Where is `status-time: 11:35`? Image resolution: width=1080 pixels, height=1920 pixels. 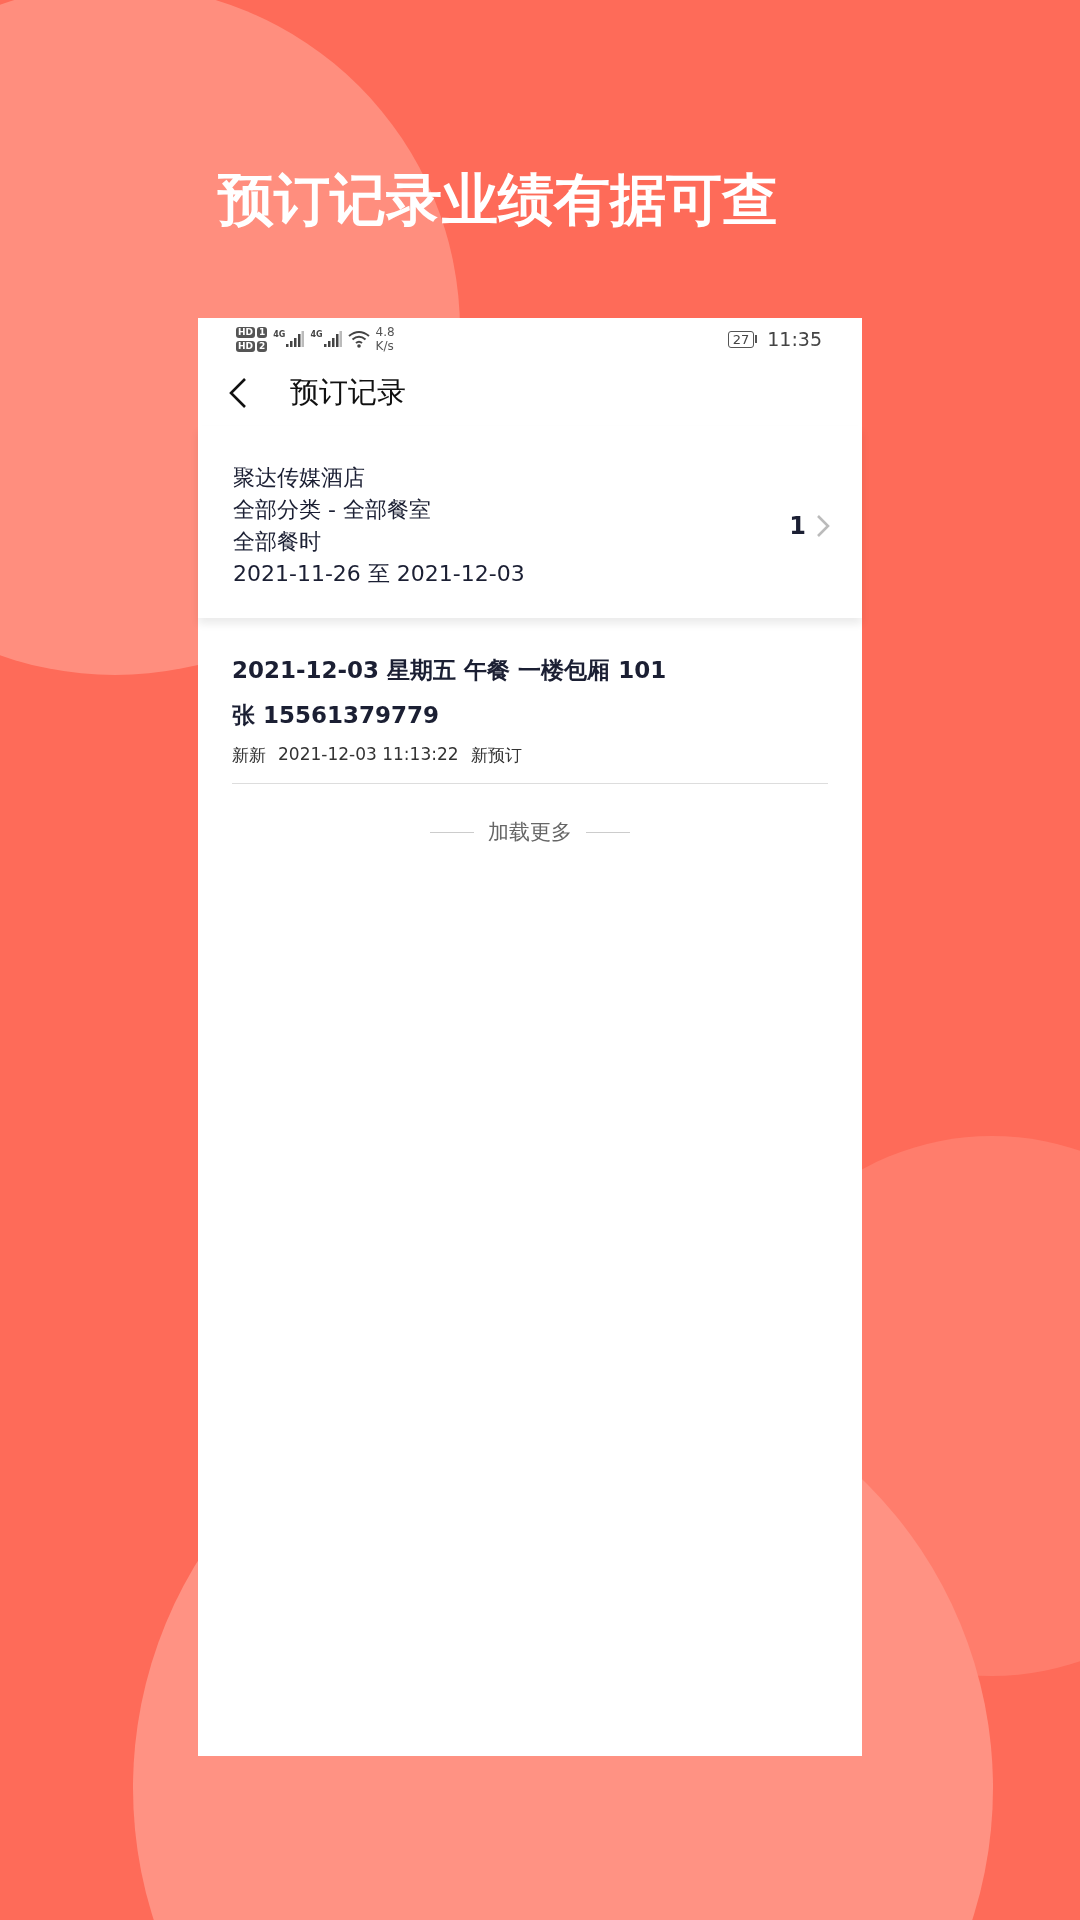
status-time: 11:35 is located at coordinates (794, 339).